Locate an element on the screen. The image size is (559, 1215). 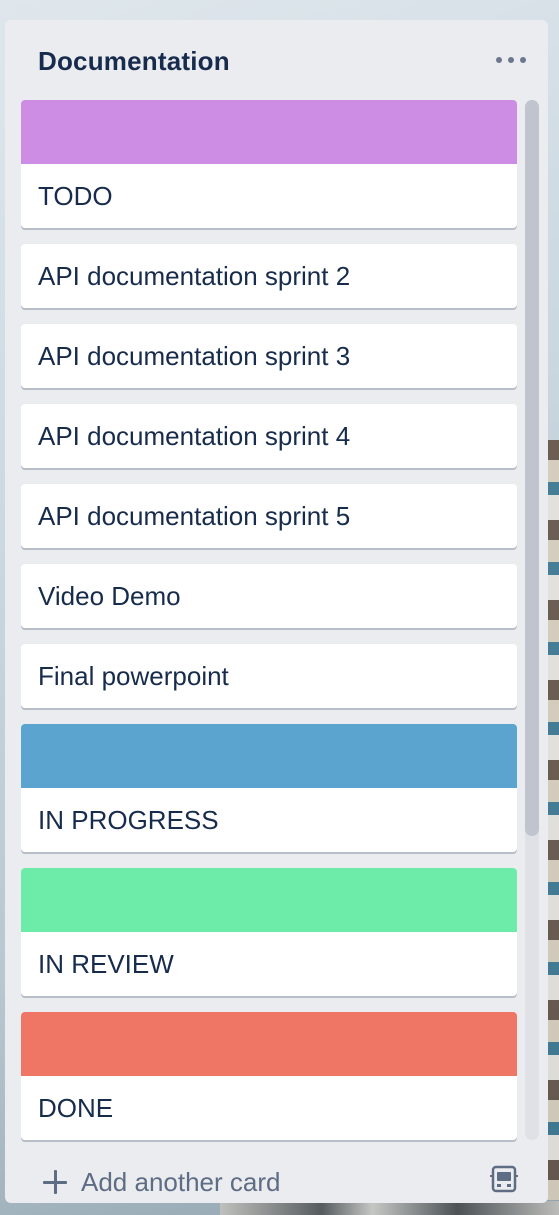
card-title: API documentation sprint 2 is located at coordinates (194, 276).